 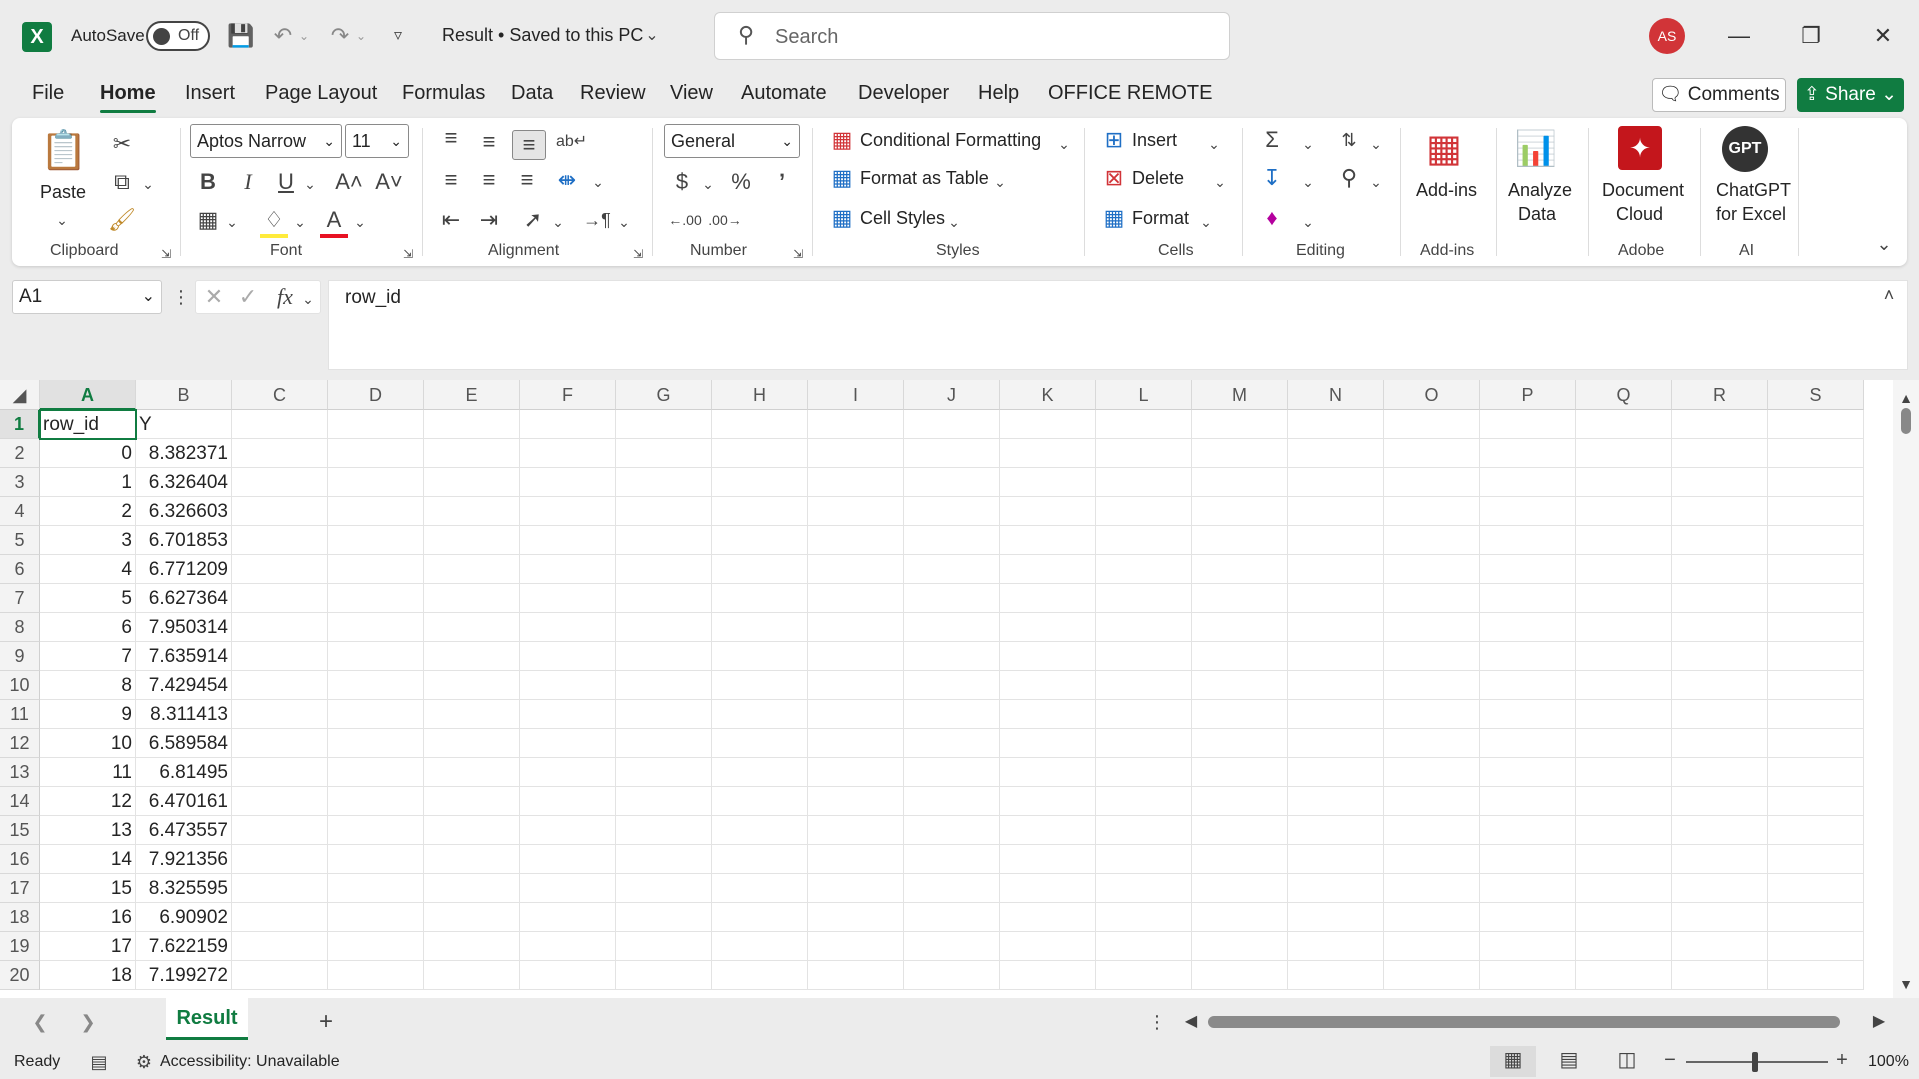 I want to click on format-cells-icon: ▦, so click(x=1114, y=218).